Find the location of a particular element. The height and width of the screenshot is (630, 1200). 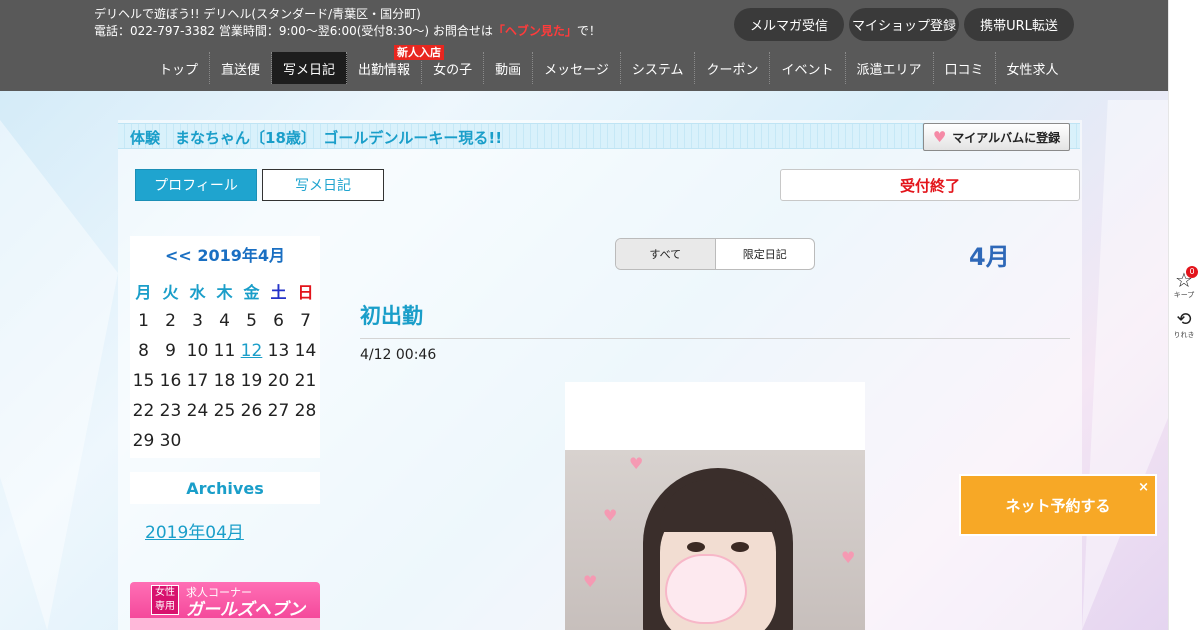

net-reservation-button: ネット予約する × is located at coordinates (1058, 505).